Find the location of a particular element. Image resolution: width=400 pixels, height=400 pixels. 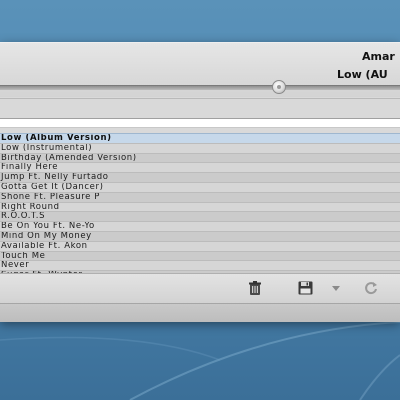

seek-bar is located at coordinates (200, 87).